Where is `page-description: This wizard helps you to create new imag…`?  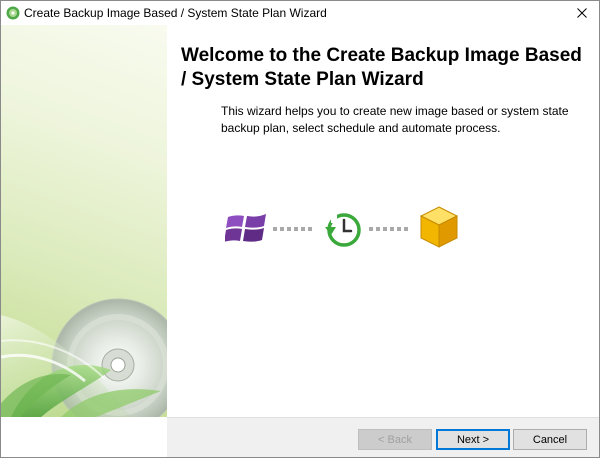
page-description: This wizard helps you to create new imag… is located at coordinates (395, 119).